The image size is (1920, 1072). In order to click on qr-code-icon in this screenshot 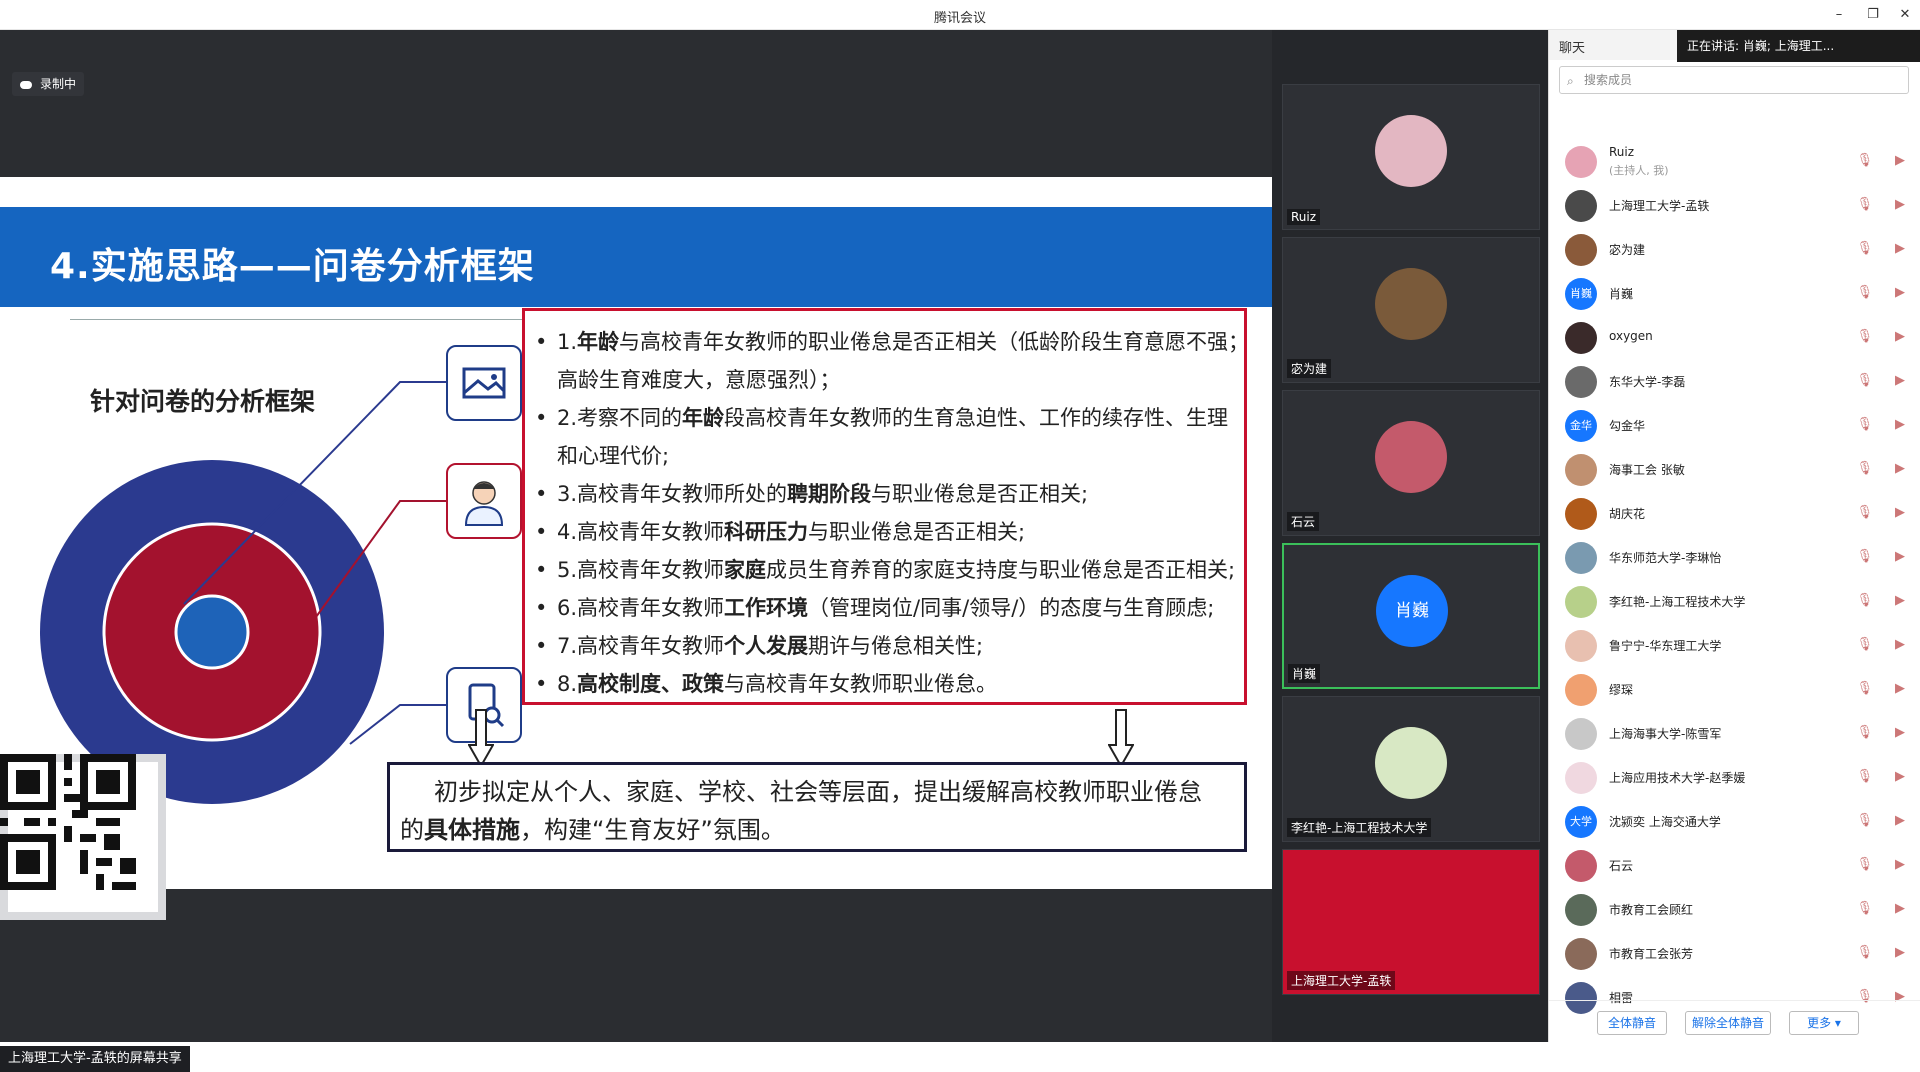, I will do `click(68, 822)`.